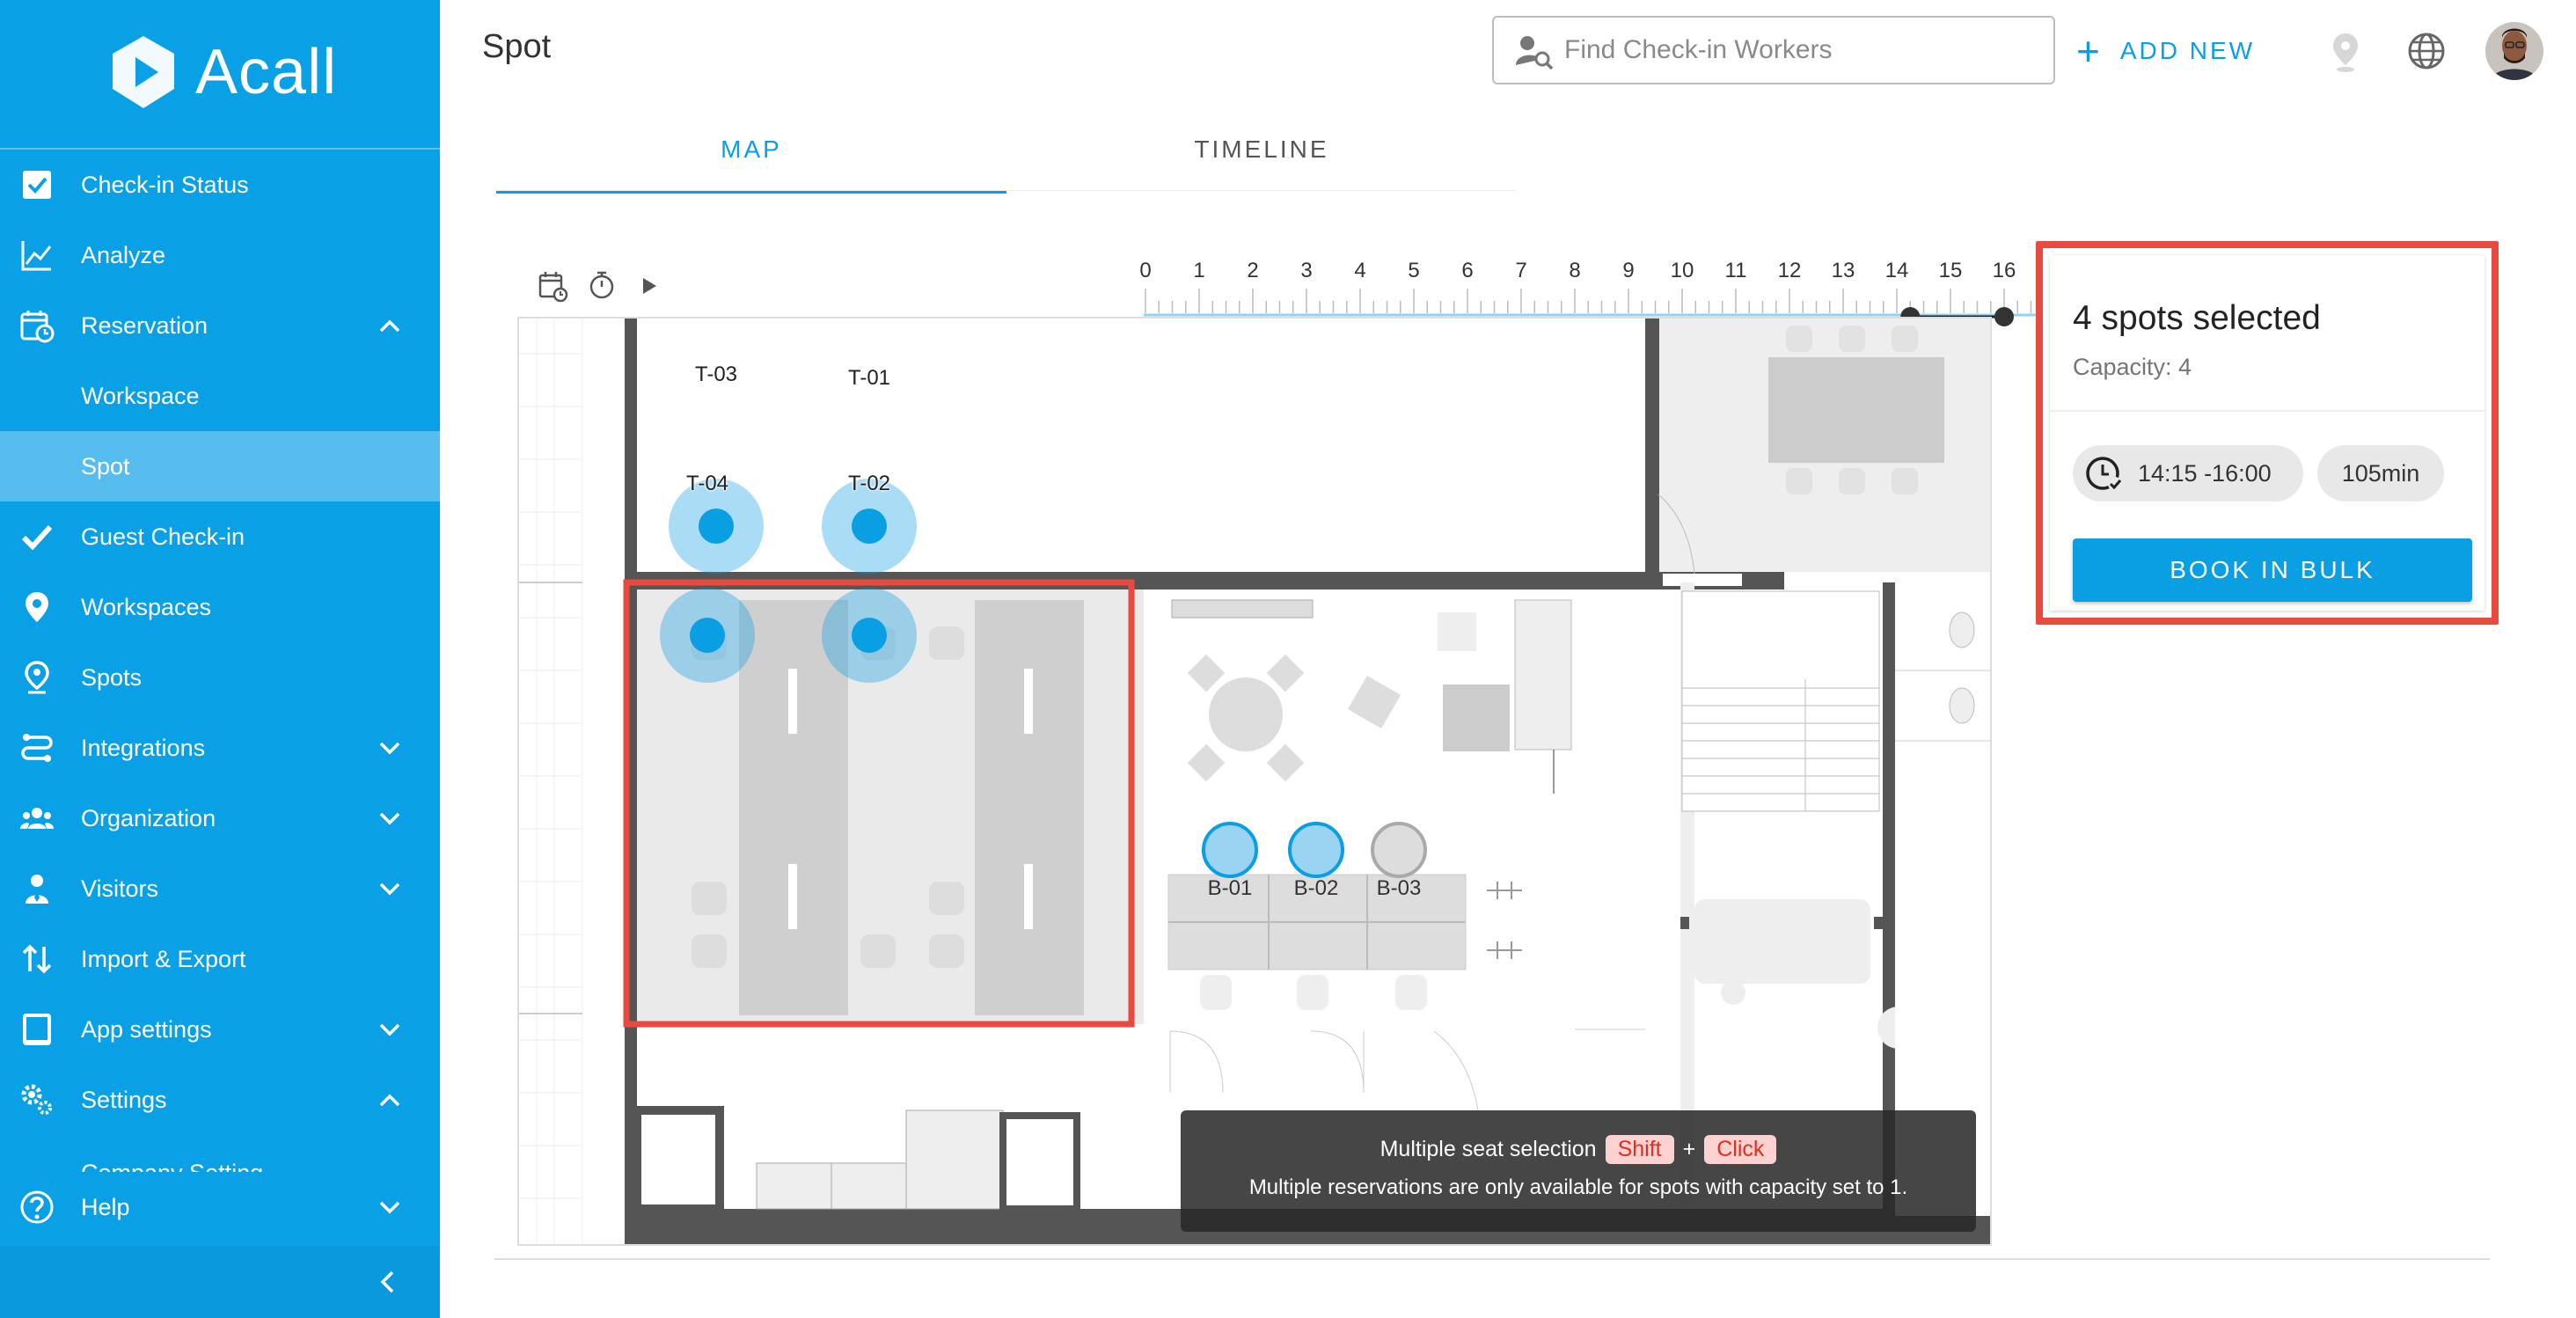 The image size is (2576, 1318). I want to click on sidebar-item-label: Visitors, so click(120, 888).